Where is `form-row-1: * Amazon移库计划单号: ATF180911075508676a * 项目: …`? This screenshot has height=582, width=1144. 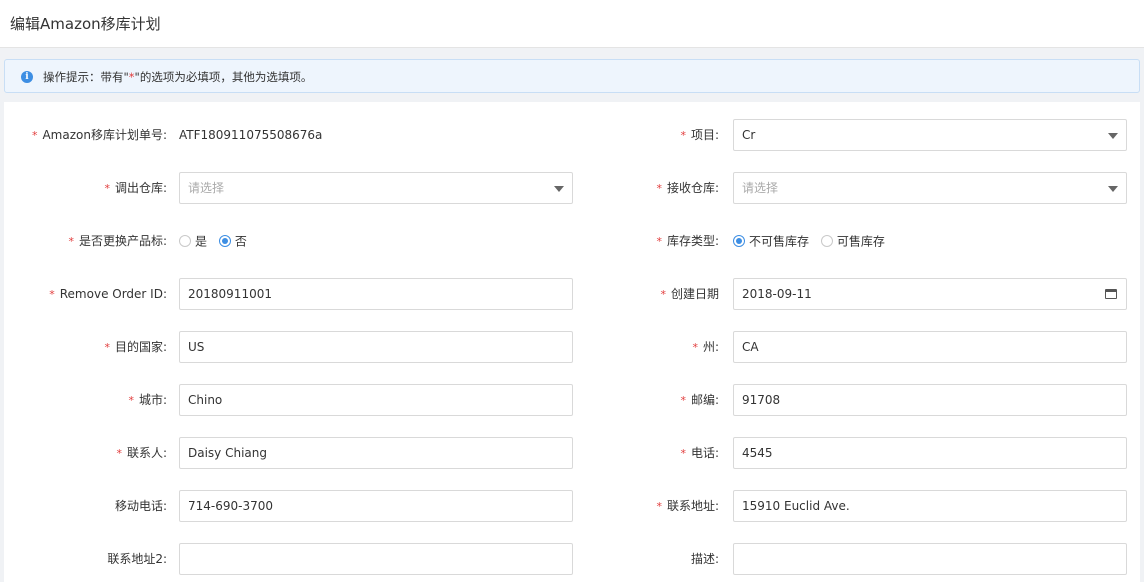 form-row-1: * Amazon移库计划单号: ATF180911075508676a * 项目: … is located at coordinates (572, 135).